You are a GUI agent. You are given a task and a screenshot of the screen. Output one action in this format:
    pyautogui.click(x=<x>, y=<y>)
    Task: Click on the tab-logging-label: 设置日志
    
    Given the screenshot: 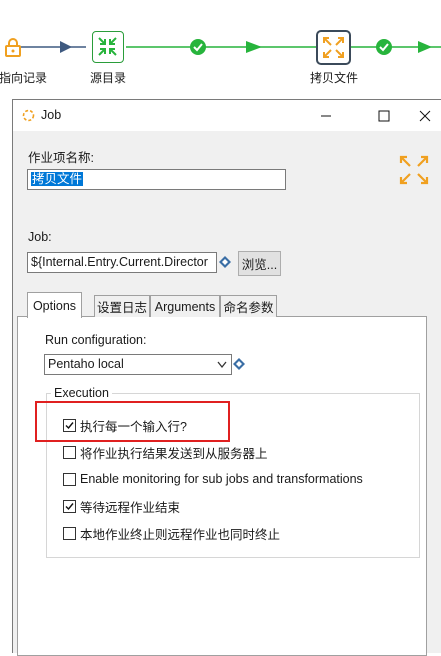 What is the action you would take?
    pyautogui.click(x=121, y=308)
    